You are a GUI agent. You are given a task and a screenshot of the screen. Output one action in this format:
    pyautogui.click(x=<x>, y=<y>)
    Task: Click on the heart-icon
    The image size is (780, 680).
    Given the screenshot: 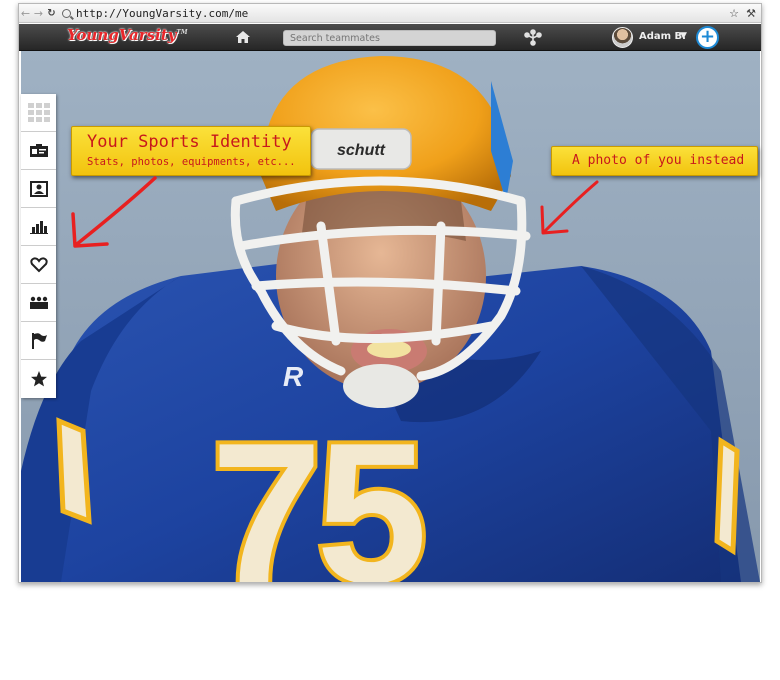 What is the action you would take?
    pyautogui.click(x=38, y=264)
    